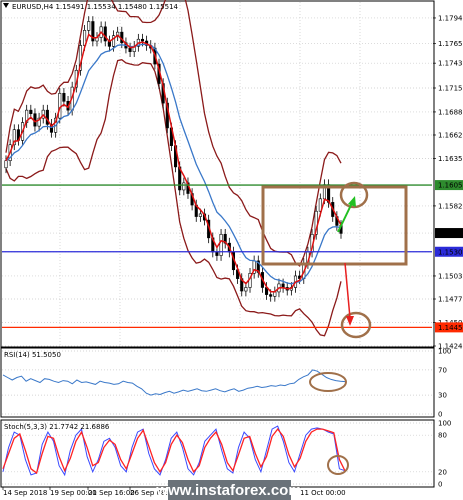 This screenshot has height=500, width=463. What do you see at coordinates (442, 370) in the screenshot?
I see `indicator-tick-label: 70` at bounding box center [442, 370].